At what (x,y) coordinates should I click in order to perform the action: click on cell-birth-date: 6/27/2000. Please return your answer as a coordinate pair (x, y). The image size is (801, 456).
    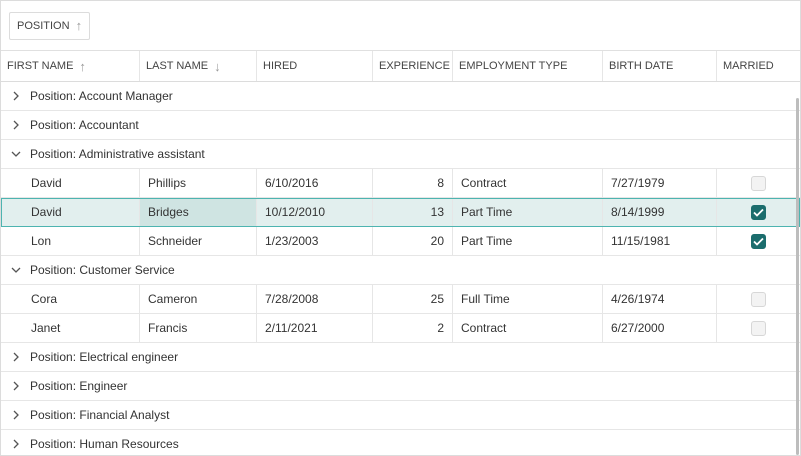
    Looking at the image, I should click on (660, 328).